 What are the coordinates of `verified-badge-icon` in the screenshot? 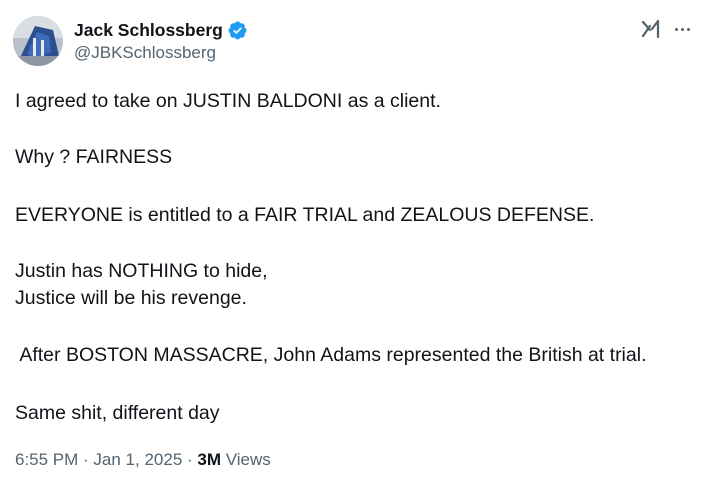 It's located at (237, 30).